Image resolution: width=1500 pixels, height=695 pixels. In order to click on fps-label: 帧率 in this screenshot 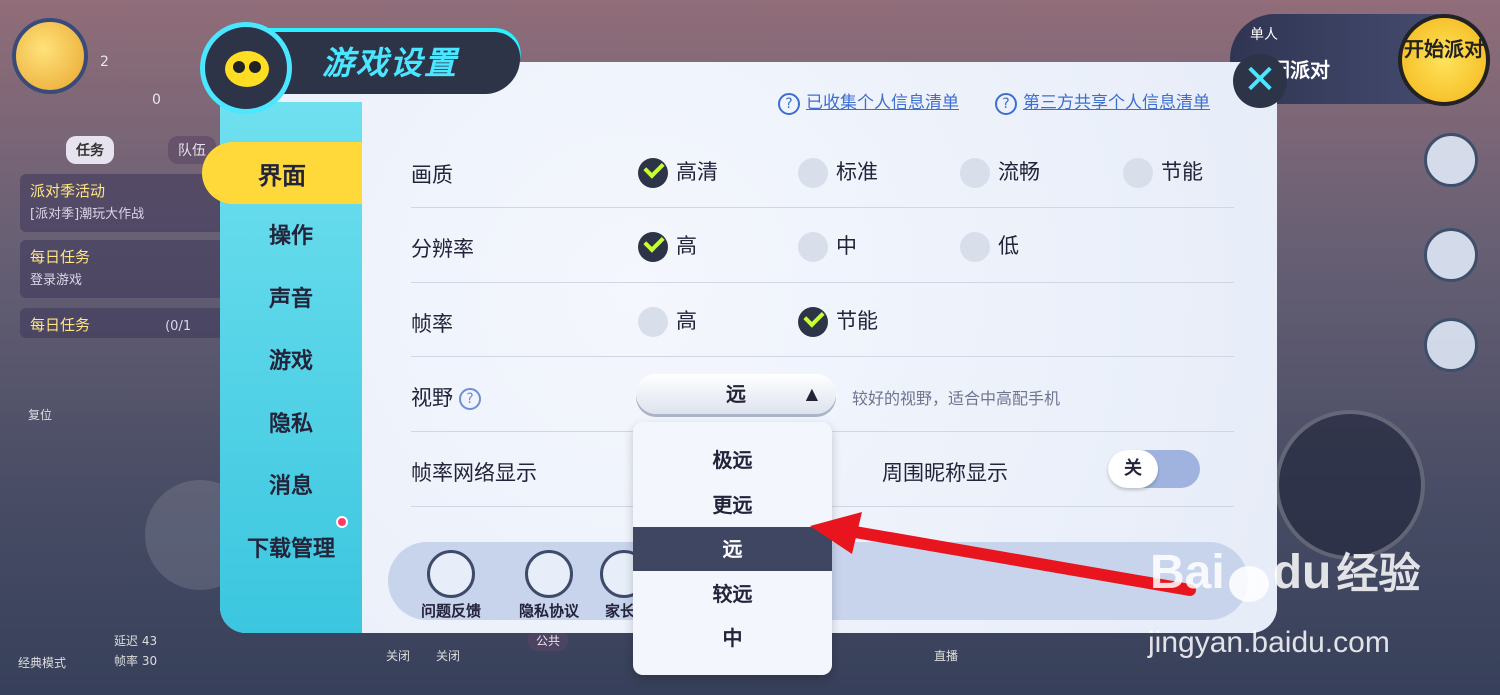, I will do `click(432, 324)`.